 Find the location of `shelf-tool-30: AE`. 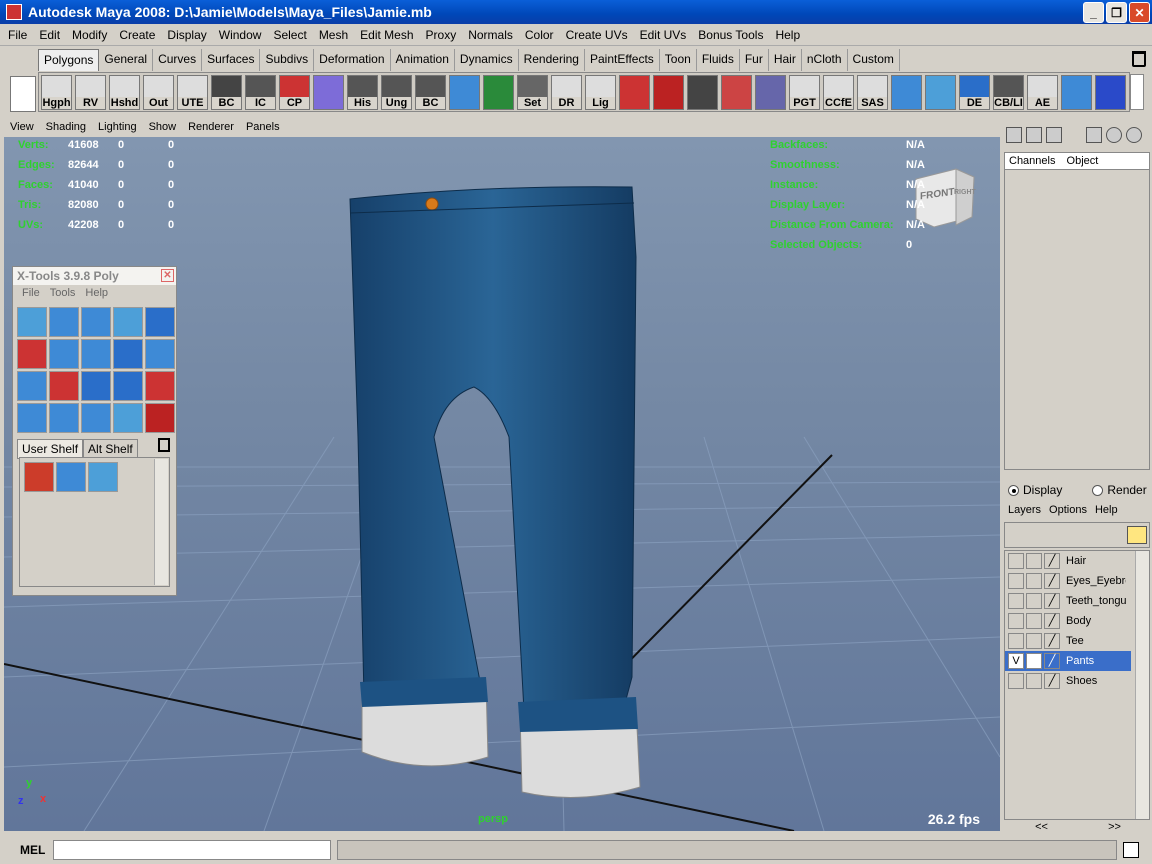

shelf-tool-30: AE is located at coordinates (1042, 92).